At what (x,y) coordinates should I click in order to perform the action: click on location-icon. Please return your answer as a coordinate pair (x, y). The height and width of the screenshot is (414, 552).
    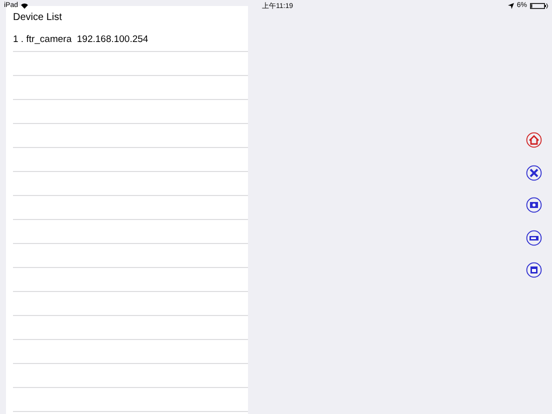
    Looking at the image, I should click on (511, 5).